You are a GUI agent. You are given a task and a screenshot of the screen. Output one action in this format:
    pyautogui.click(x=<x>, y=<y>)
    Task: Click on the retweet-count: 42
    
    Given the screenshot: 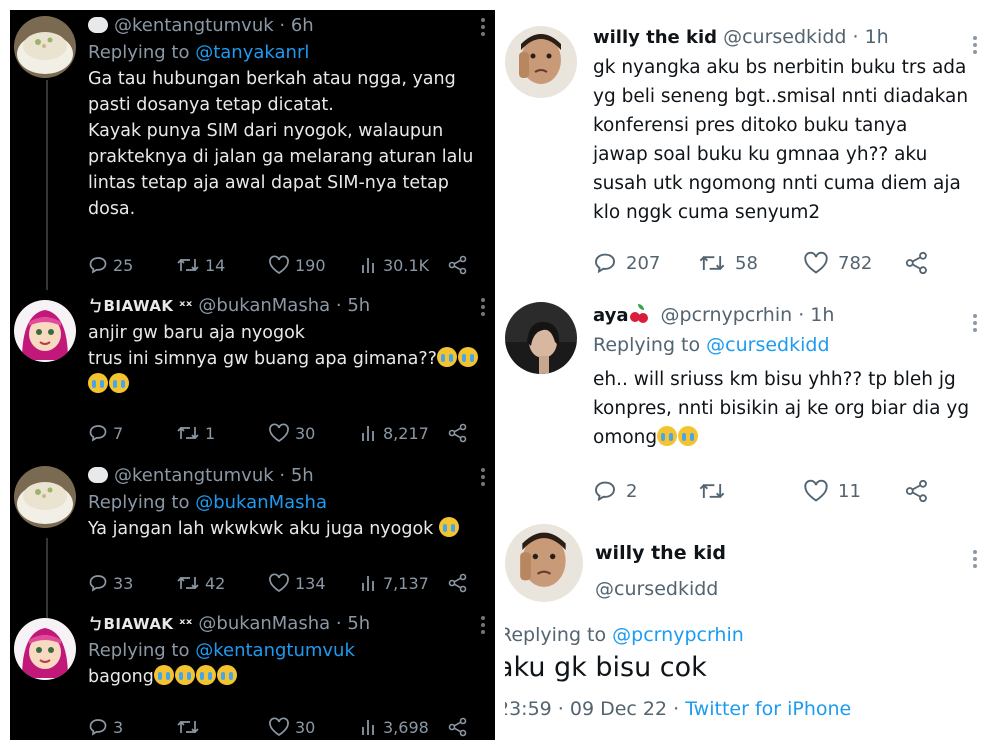 What is the action you would take?
    pyautogui.click(x=215, y=583)
    